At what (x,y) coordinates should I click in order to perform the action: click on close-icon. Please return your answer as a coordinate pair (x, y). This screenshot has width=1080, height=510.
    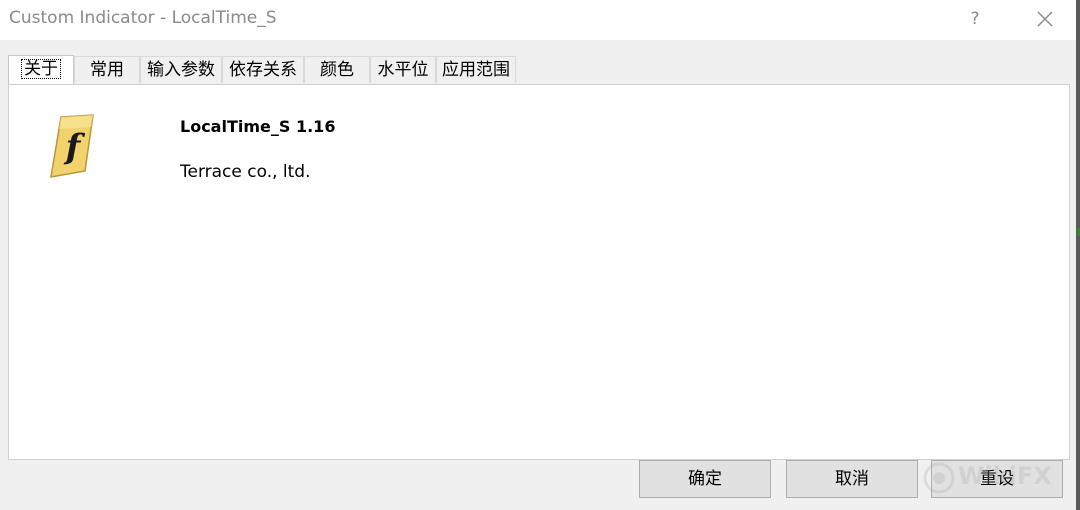
    Looking at the image, I should click on (1045, 19).